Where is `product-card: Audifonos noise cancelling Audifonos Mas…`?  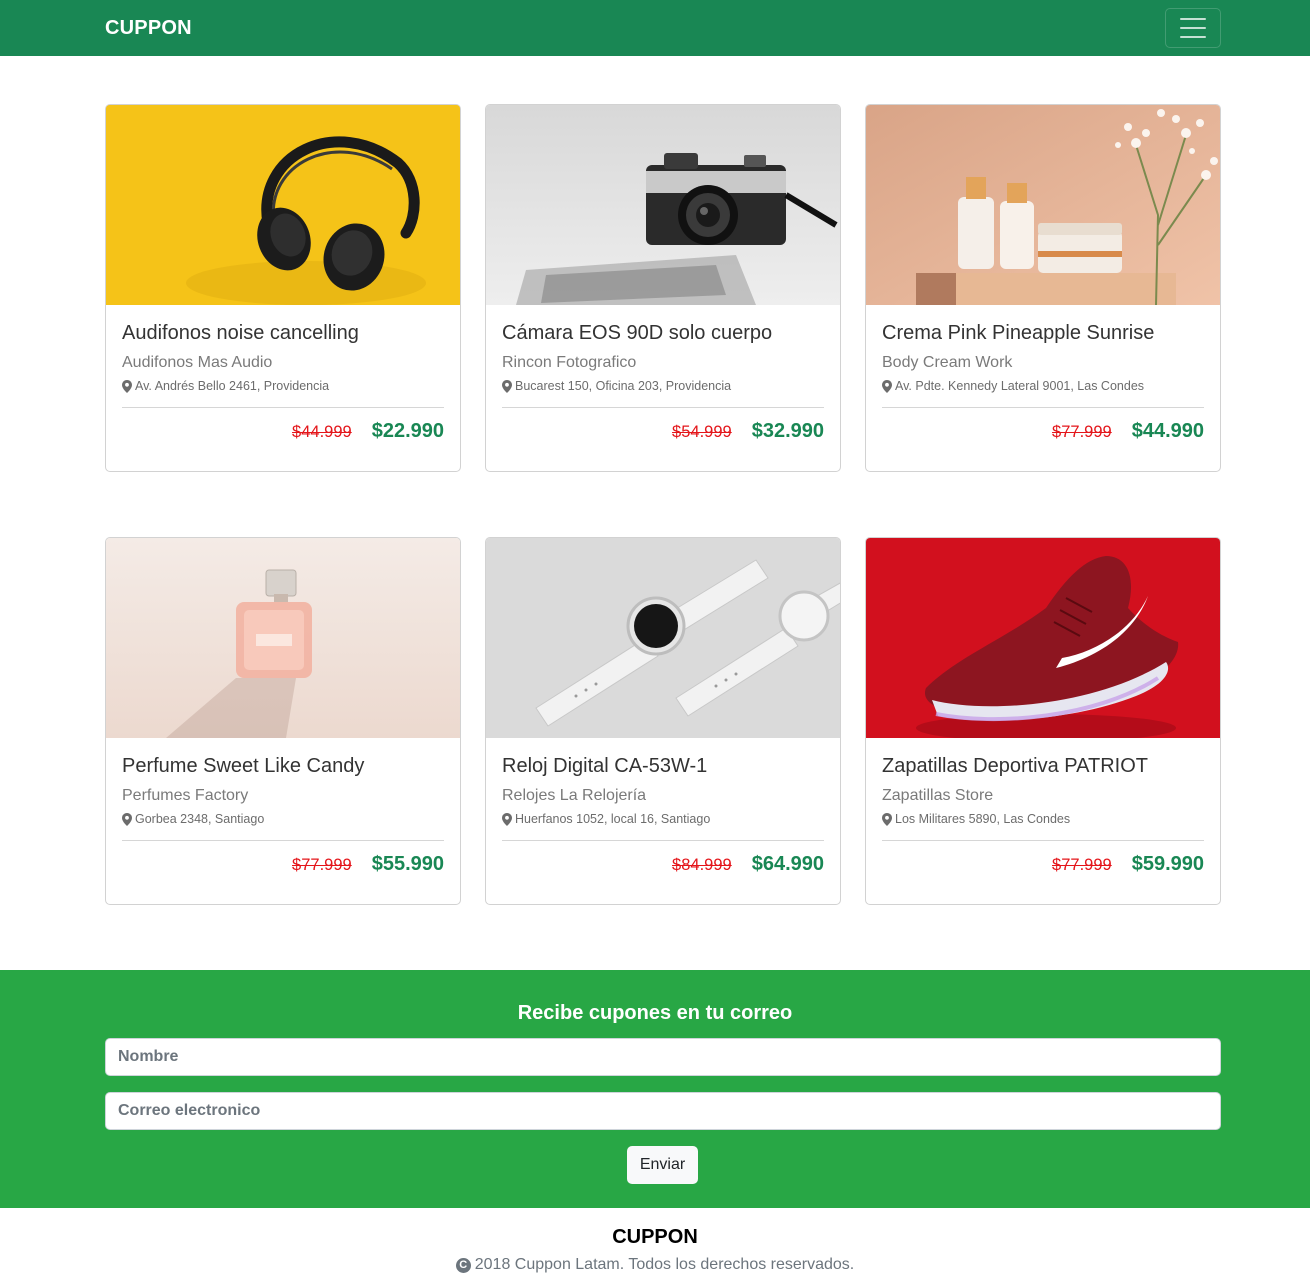 product-card: Audifonos noise cancelling Audifonos Mas… is located at coordinates (283, 288).